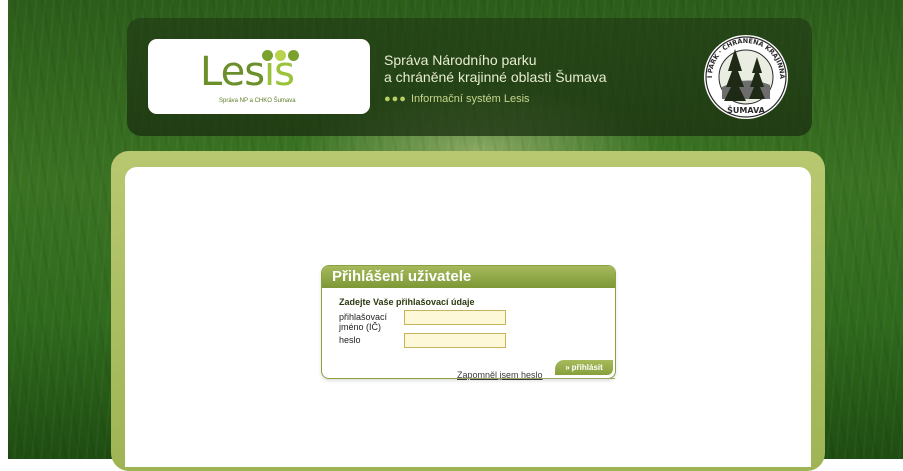 The image size is (903, 471). What do you see at coordinates (470, 99) in the screenshot?
I see `system-label-text: Informační systém Lesis` at bounding box center [470, 99].